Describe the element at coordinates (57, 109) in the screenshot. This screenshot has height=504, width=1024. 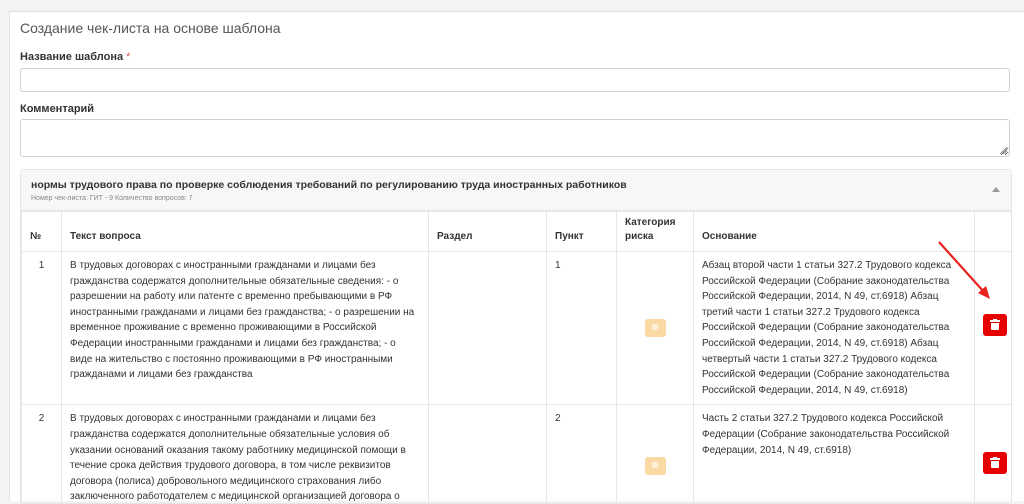
I see `comment-label: Комментарий` at that location.